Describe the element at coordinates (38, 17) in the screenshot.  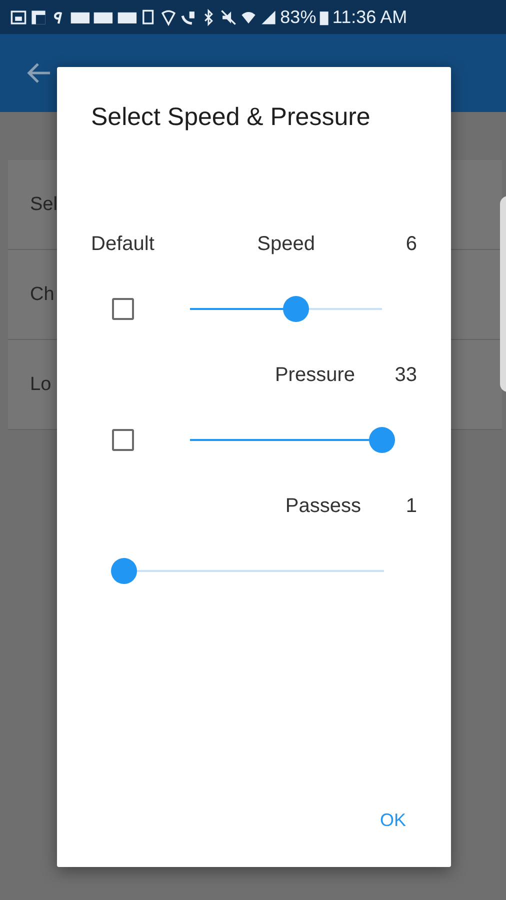
I see `app-icon` at that location.